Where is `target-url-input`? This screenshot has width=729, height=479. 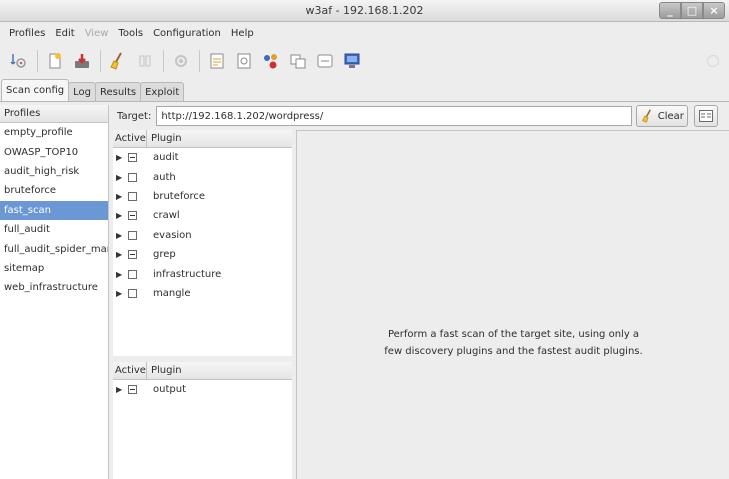
target-url-input is located at coordinates (394, 116).